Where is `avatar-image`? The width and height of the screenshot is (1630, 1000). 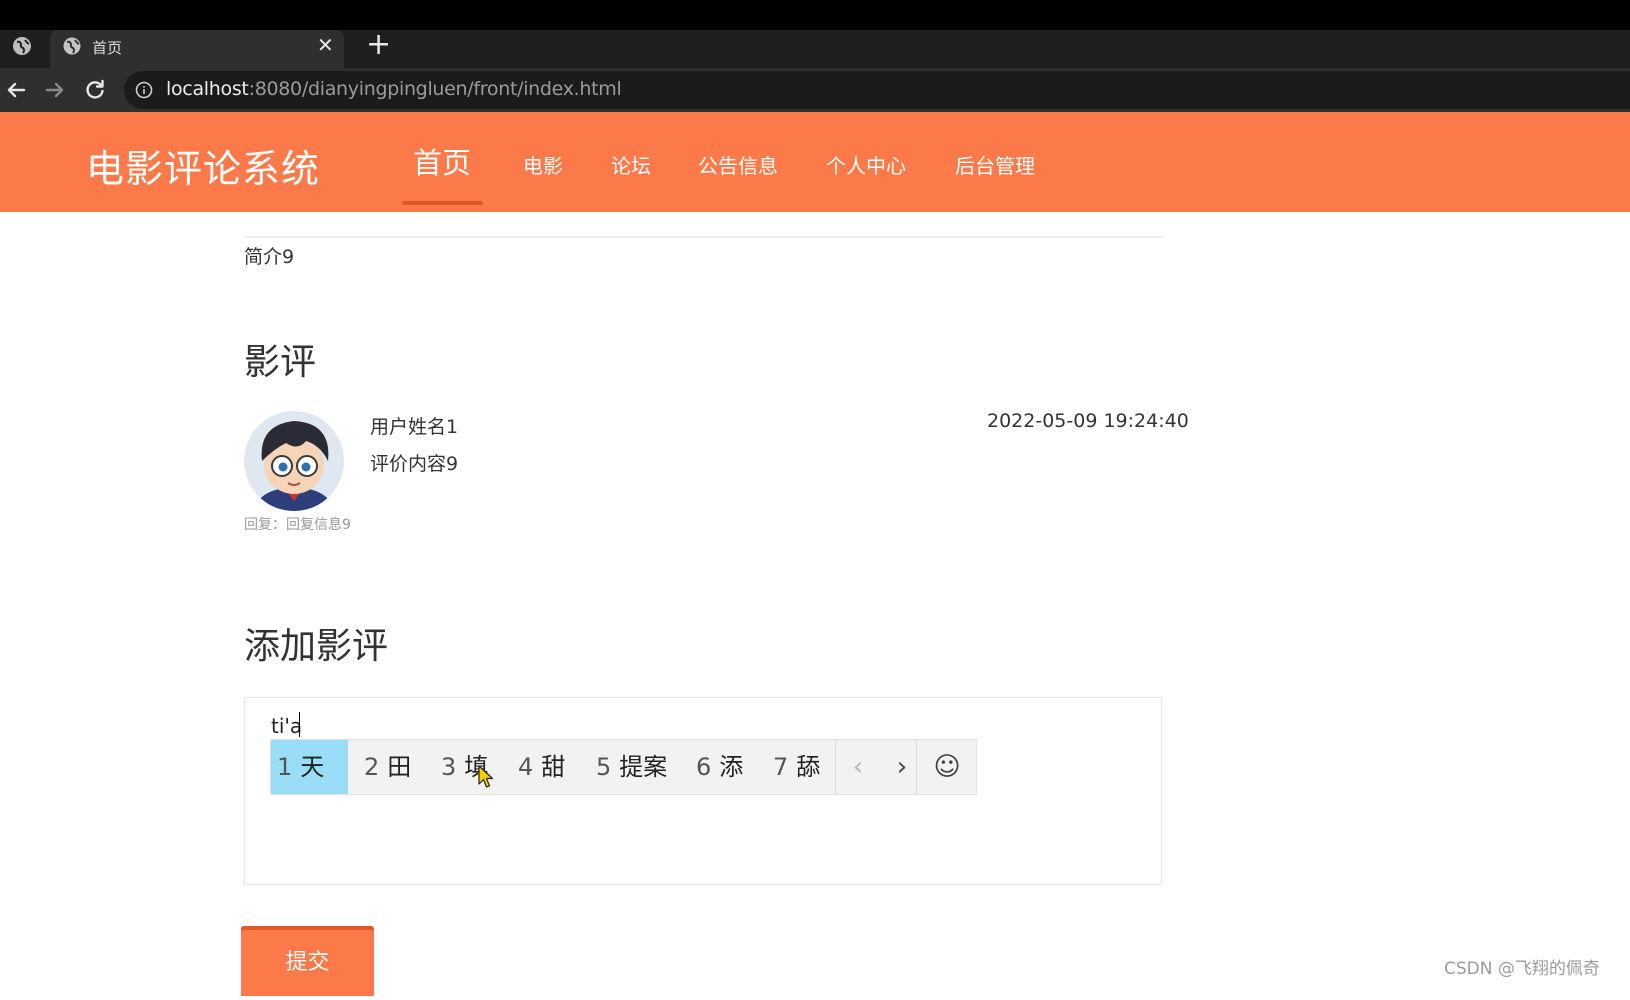 avatar-image is located at coordinates (294, 461).